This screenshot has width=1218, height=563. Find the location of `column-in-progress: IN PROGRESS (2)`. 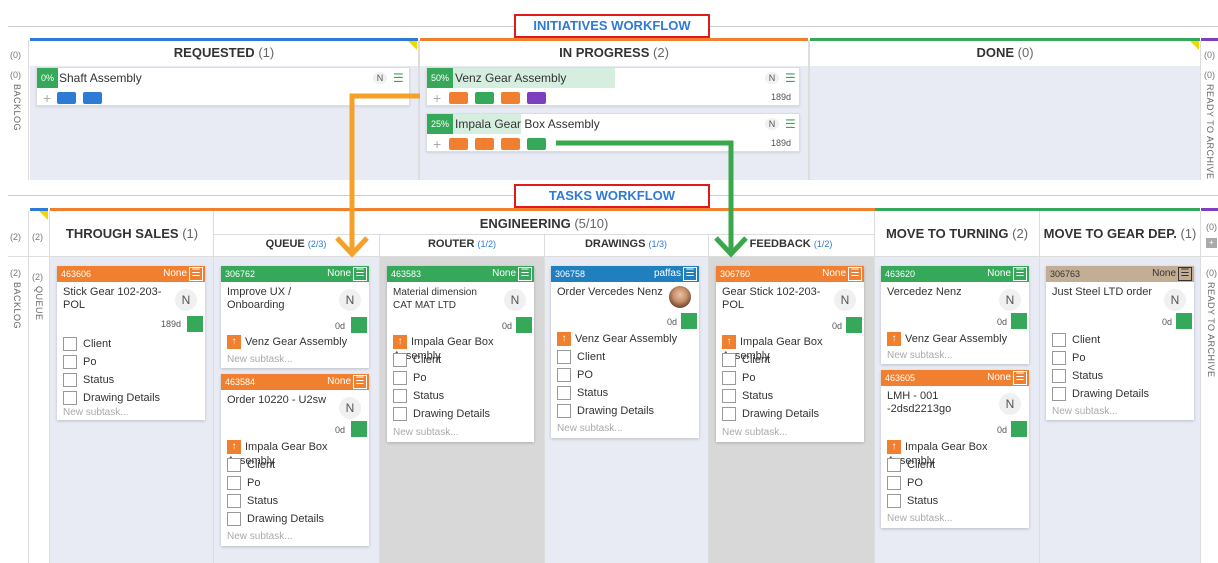

column-in-progress: IN PROGRESS (2) is located at coordinates (614, 53).